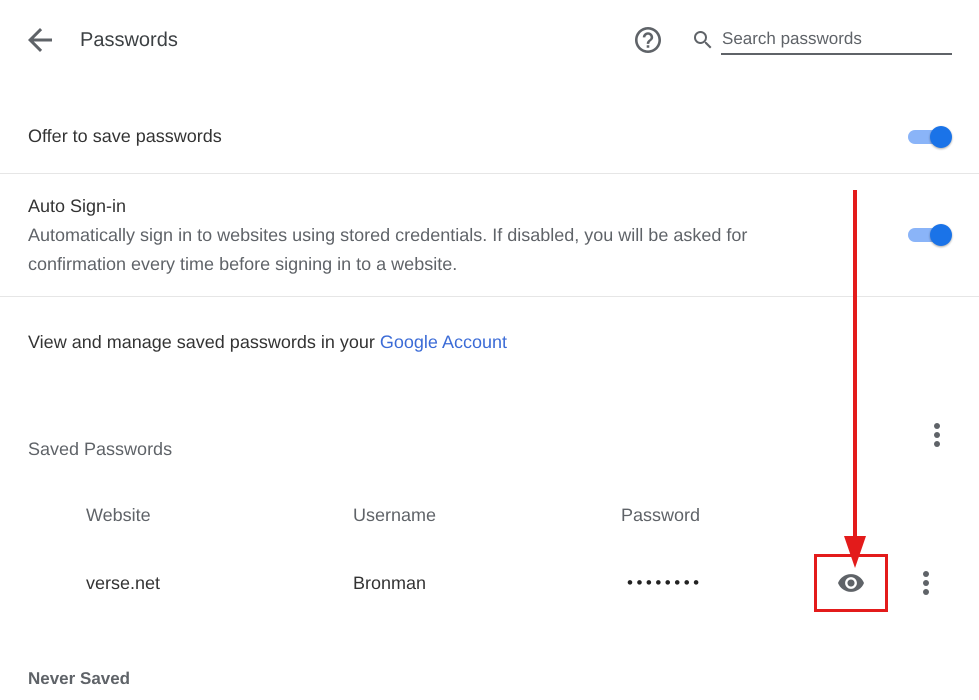 The width and height of the screenshot is (979, 700). Describe the element at coordinates (129, 40) in the screenshot. I see `page-title: Passwords` at that location.